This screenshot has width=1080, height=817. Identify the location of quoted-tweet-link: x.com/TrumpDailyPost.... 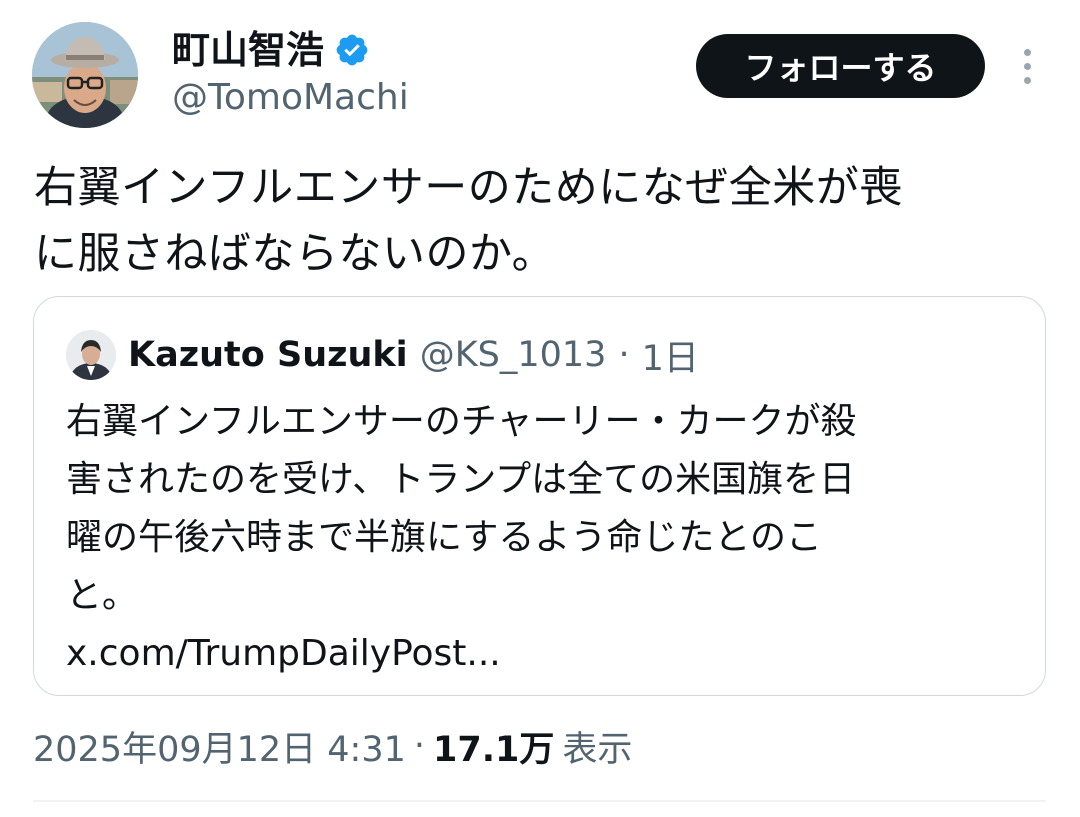
(536, 654).